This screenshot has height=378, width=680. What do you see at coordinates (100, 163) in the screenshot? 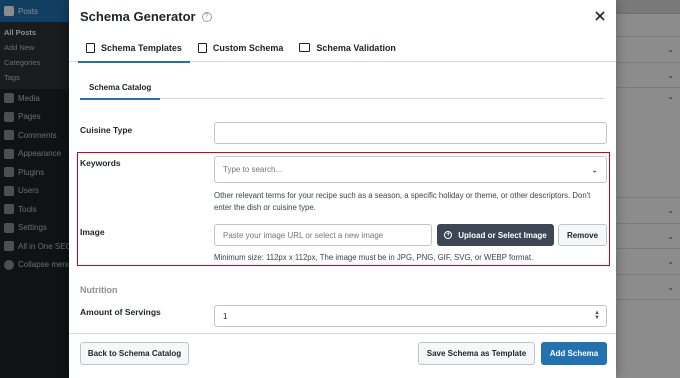
I see `keywords-label: Keywords` at bounding box center [100, 163].